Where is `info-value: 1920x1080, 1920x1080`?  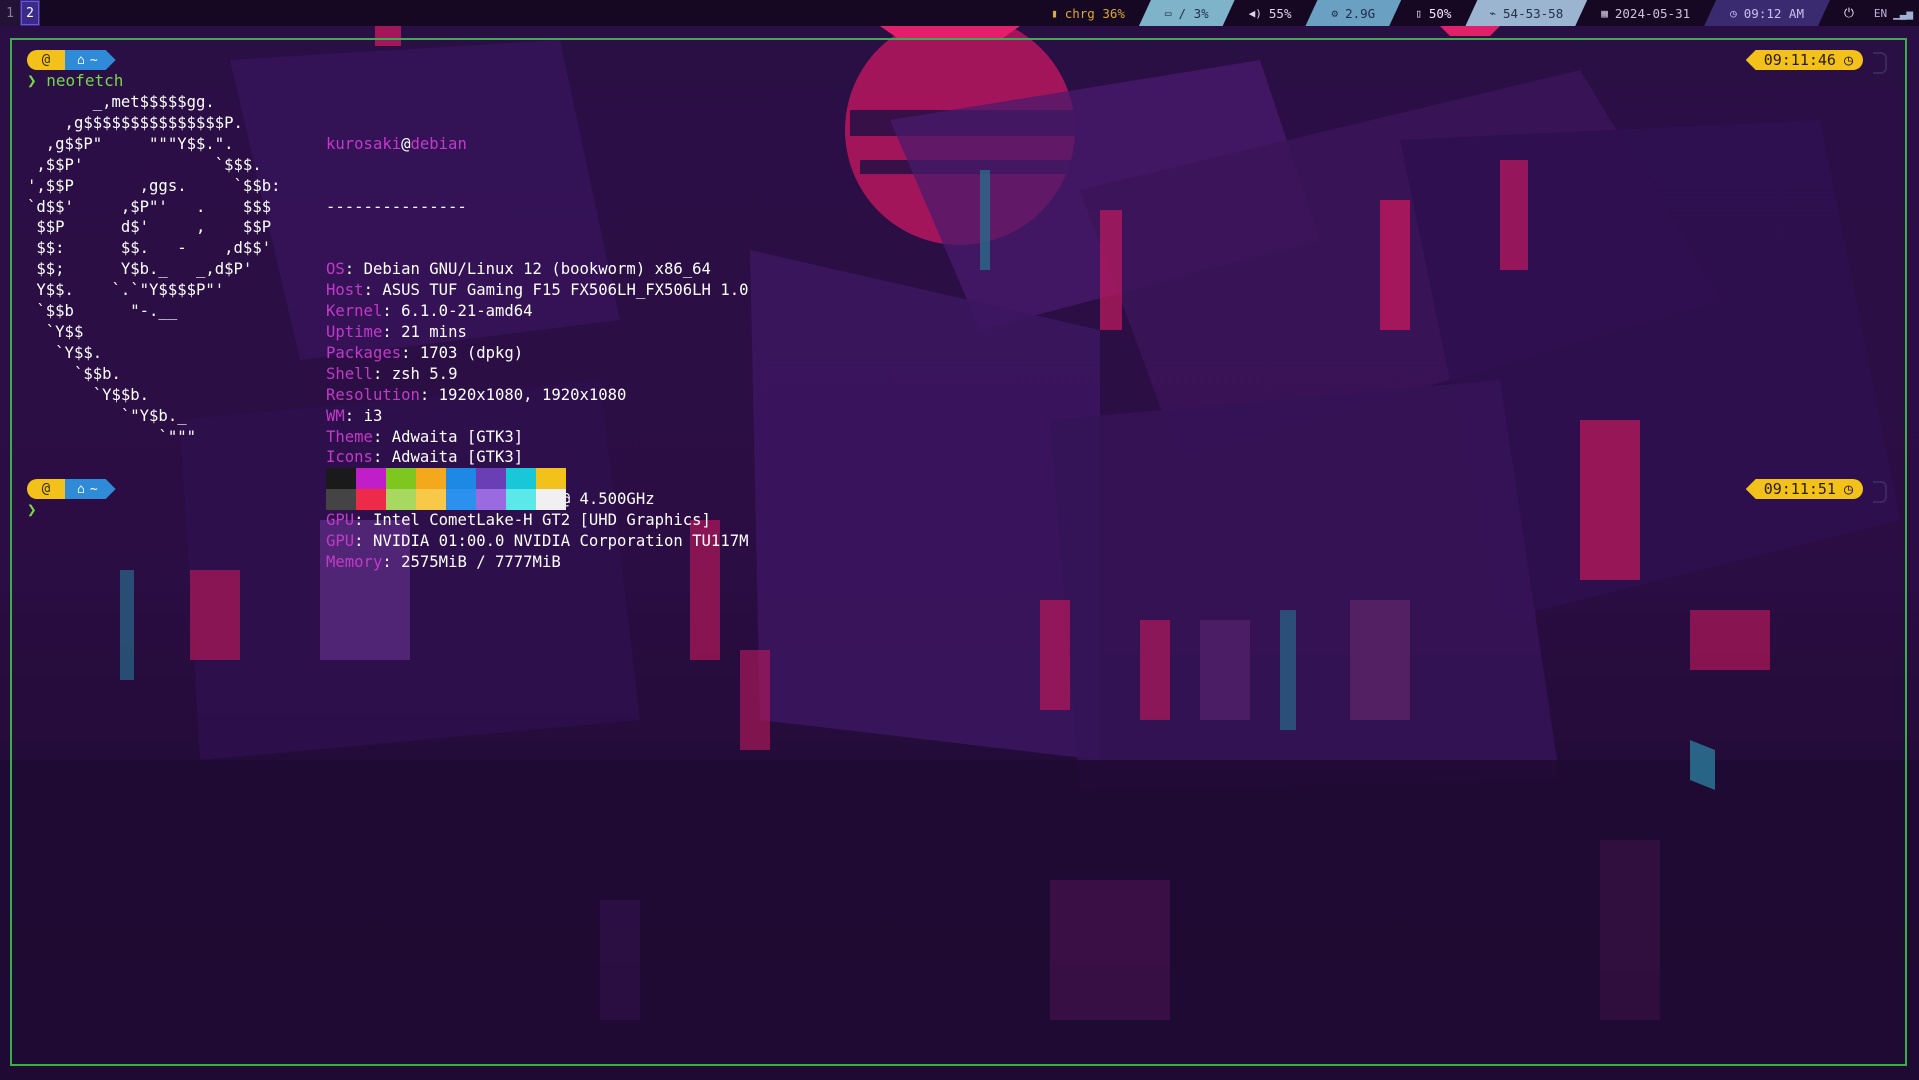
info-value: 1920x1080, 1920x1080 is located at coordinates (532, 394).